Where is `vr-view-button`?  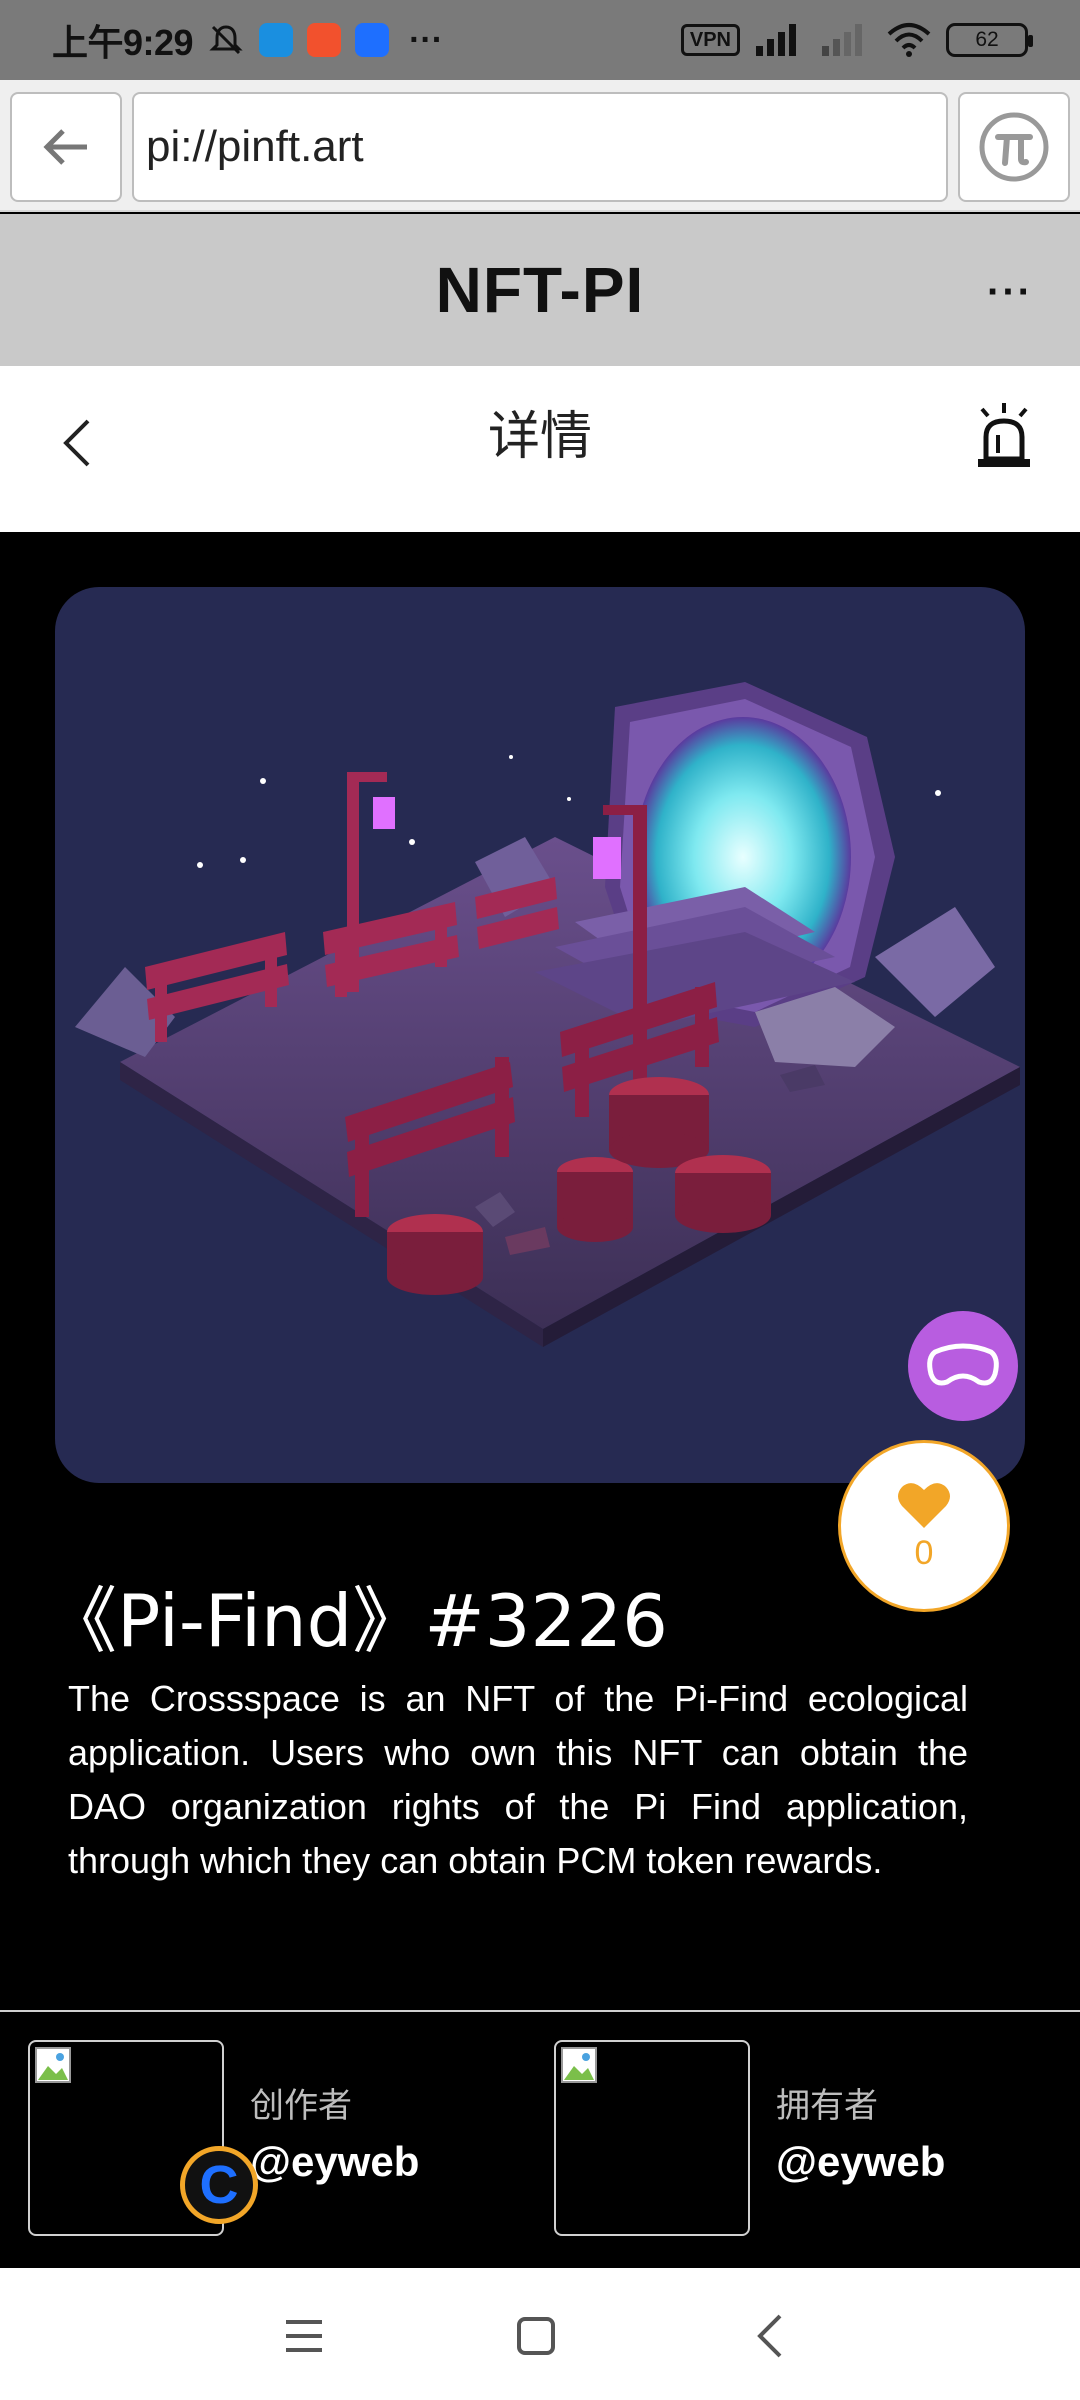
vr-view-button is located at coordinates (963, 1366).